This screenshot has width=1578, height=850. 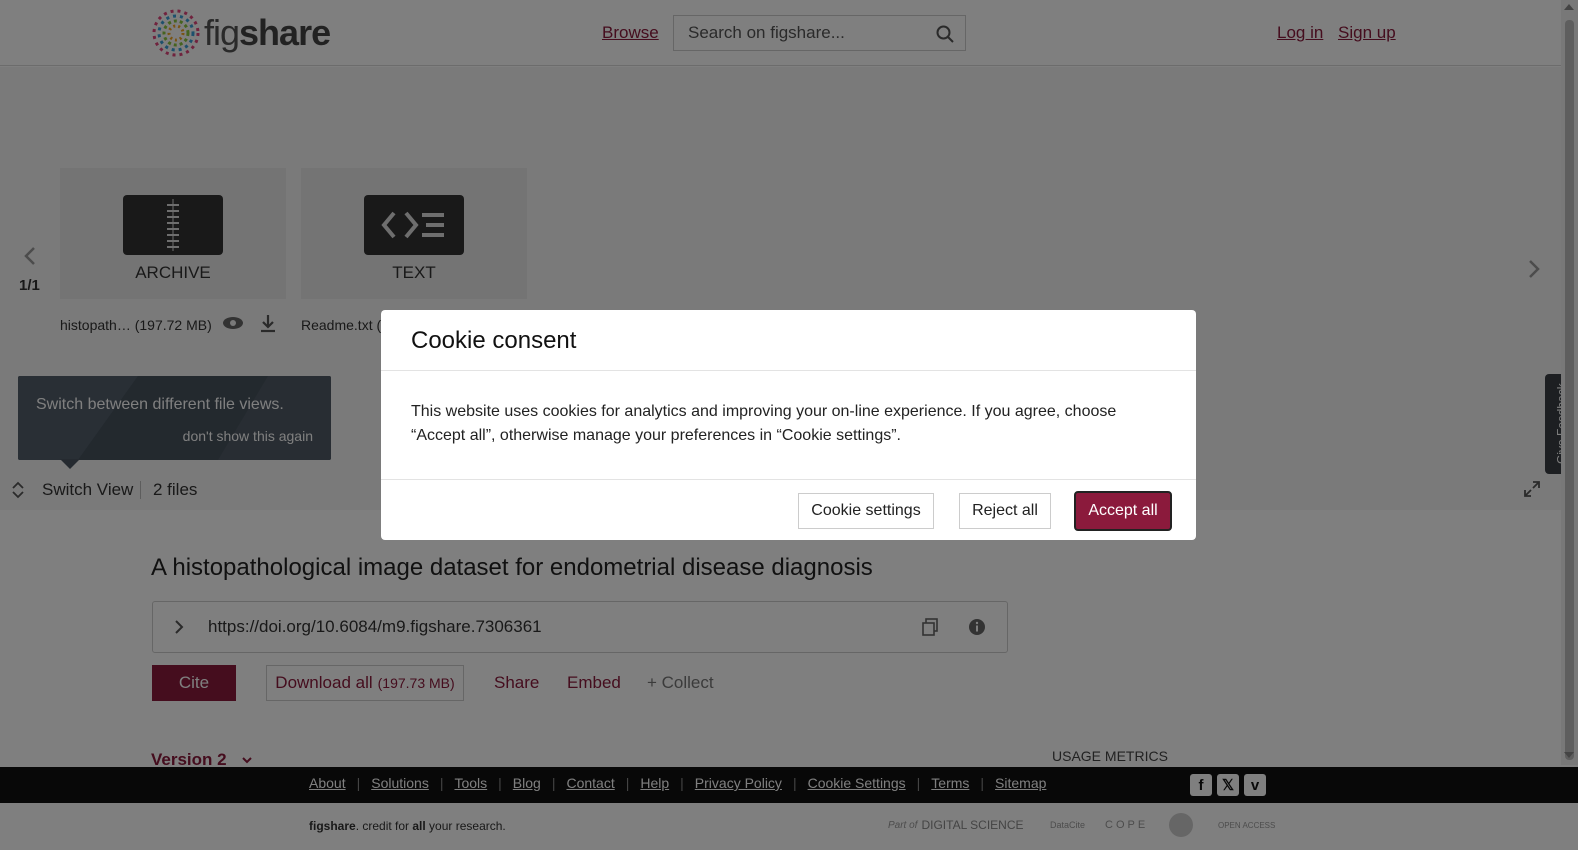 What do you see at coordinates (494, 340) in the screenshot?
I see `dialog-title: Cookie consent` at bounding box center [494, 340].